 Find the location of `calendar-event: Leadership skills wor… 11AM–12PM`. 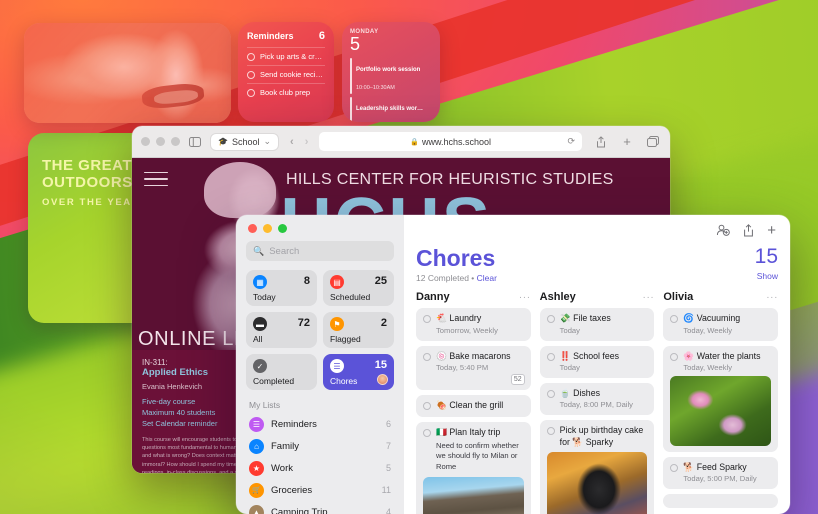

calendar-event: Leadership skills wor… 11AM–12PM is located at coordinates (391, 109).